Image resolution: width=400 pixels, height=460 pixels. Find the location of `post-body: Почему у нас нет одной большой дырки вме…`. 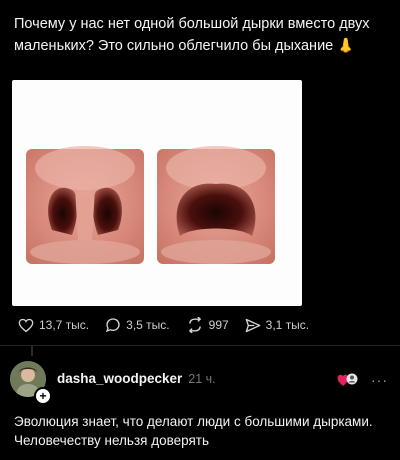

post-body: Почему у нас нет одной большой дырки вме… is located at coordinates (192, 35).